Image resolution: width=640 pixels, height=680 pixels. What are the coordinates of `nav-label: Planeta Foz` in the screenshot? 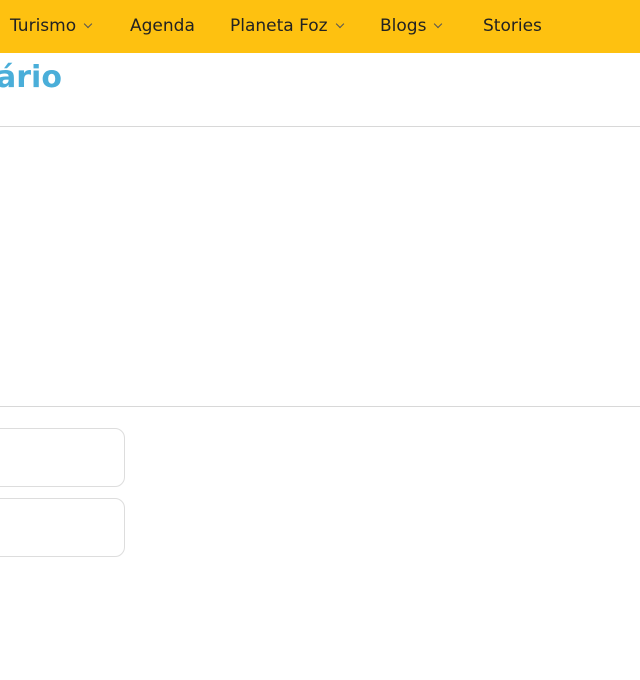 It's located at (279, 26).